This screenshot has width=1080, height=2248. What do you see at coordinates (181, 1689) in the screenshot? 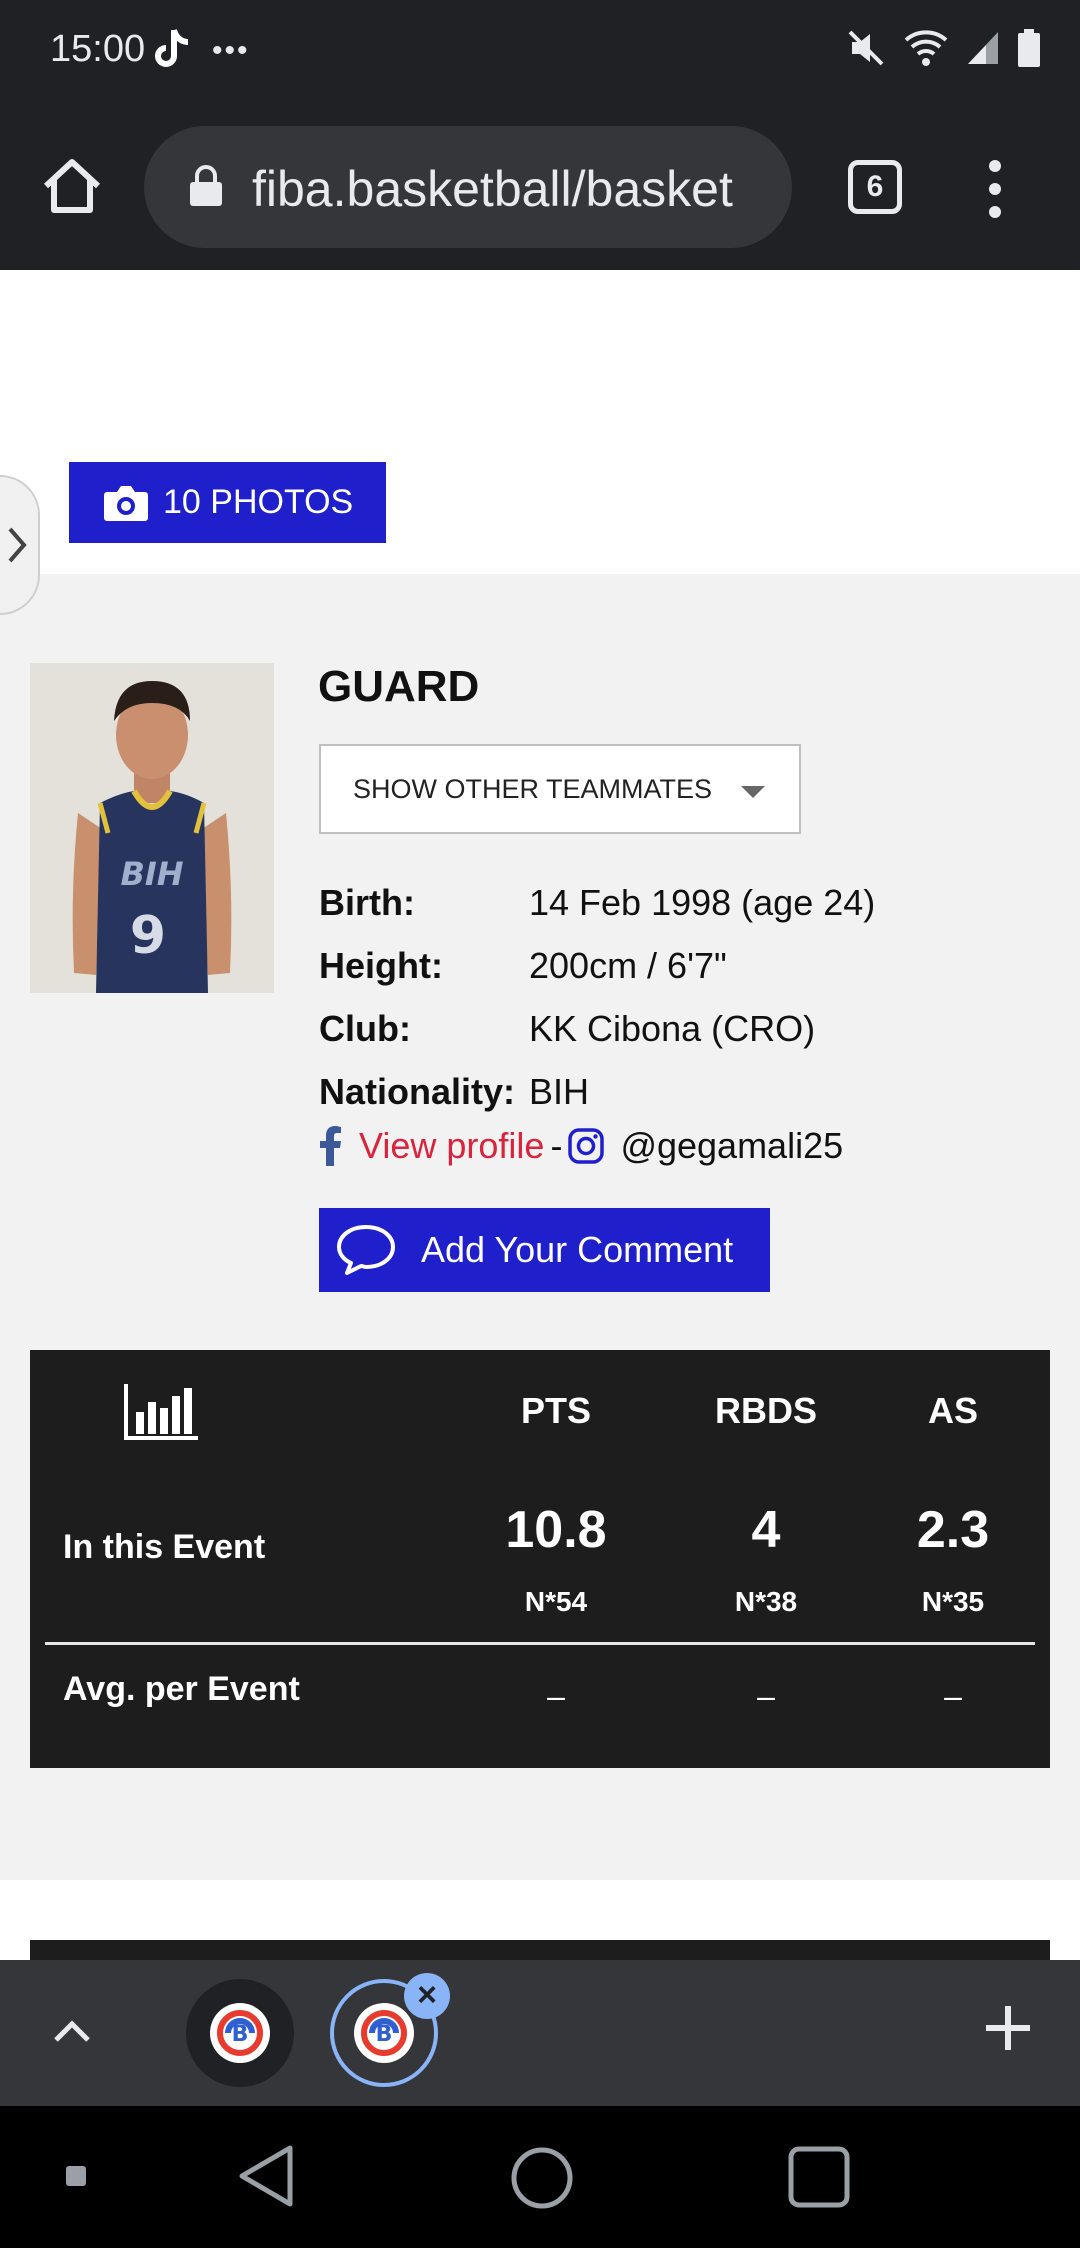
I see `row-label-avg-per-event: Avg. per Event` at bounding box center [181, 1689].